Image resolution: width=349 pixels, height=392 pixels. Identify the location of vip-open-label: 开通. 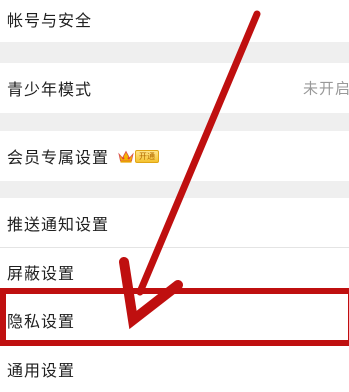
(147, 156).